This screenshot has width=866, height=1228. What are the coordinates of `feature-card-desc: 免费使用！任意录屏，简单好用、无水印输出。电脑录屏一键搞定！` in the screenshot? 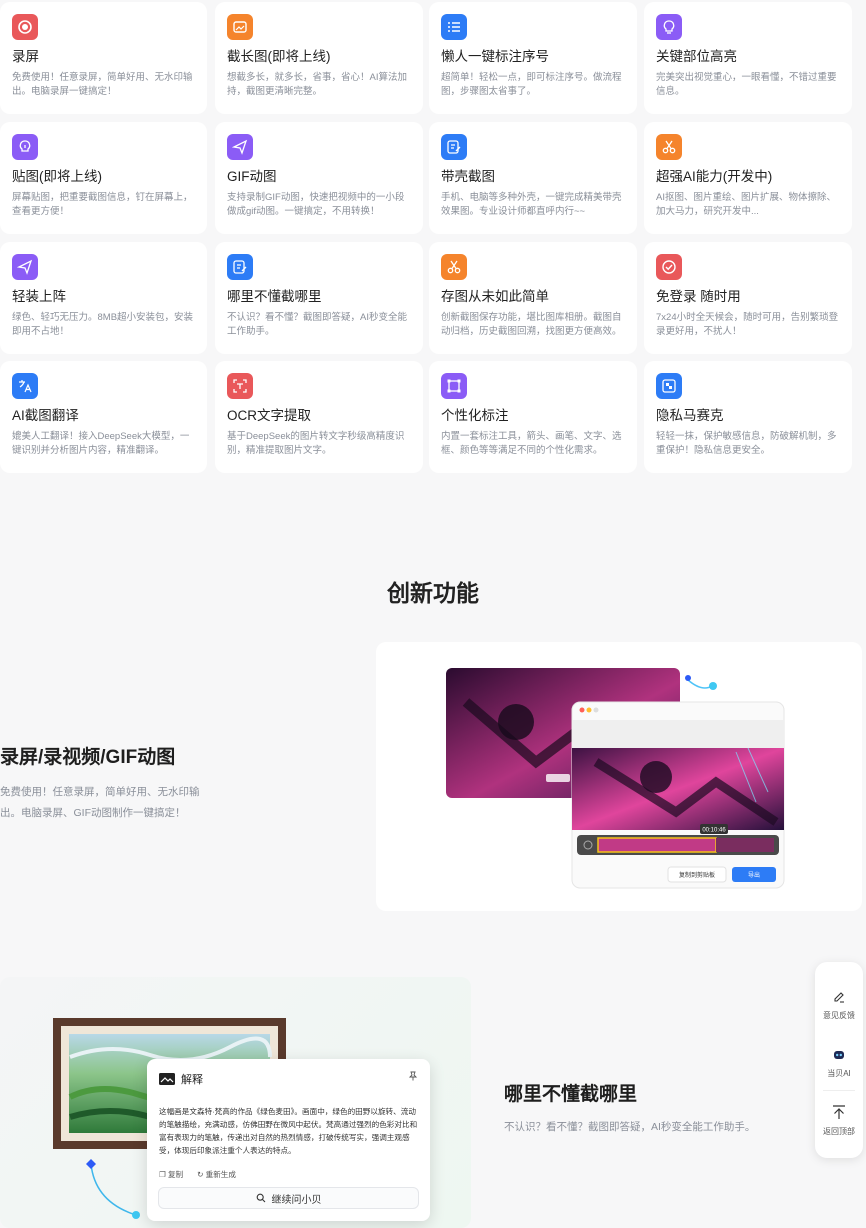 It's located at (102, 84).